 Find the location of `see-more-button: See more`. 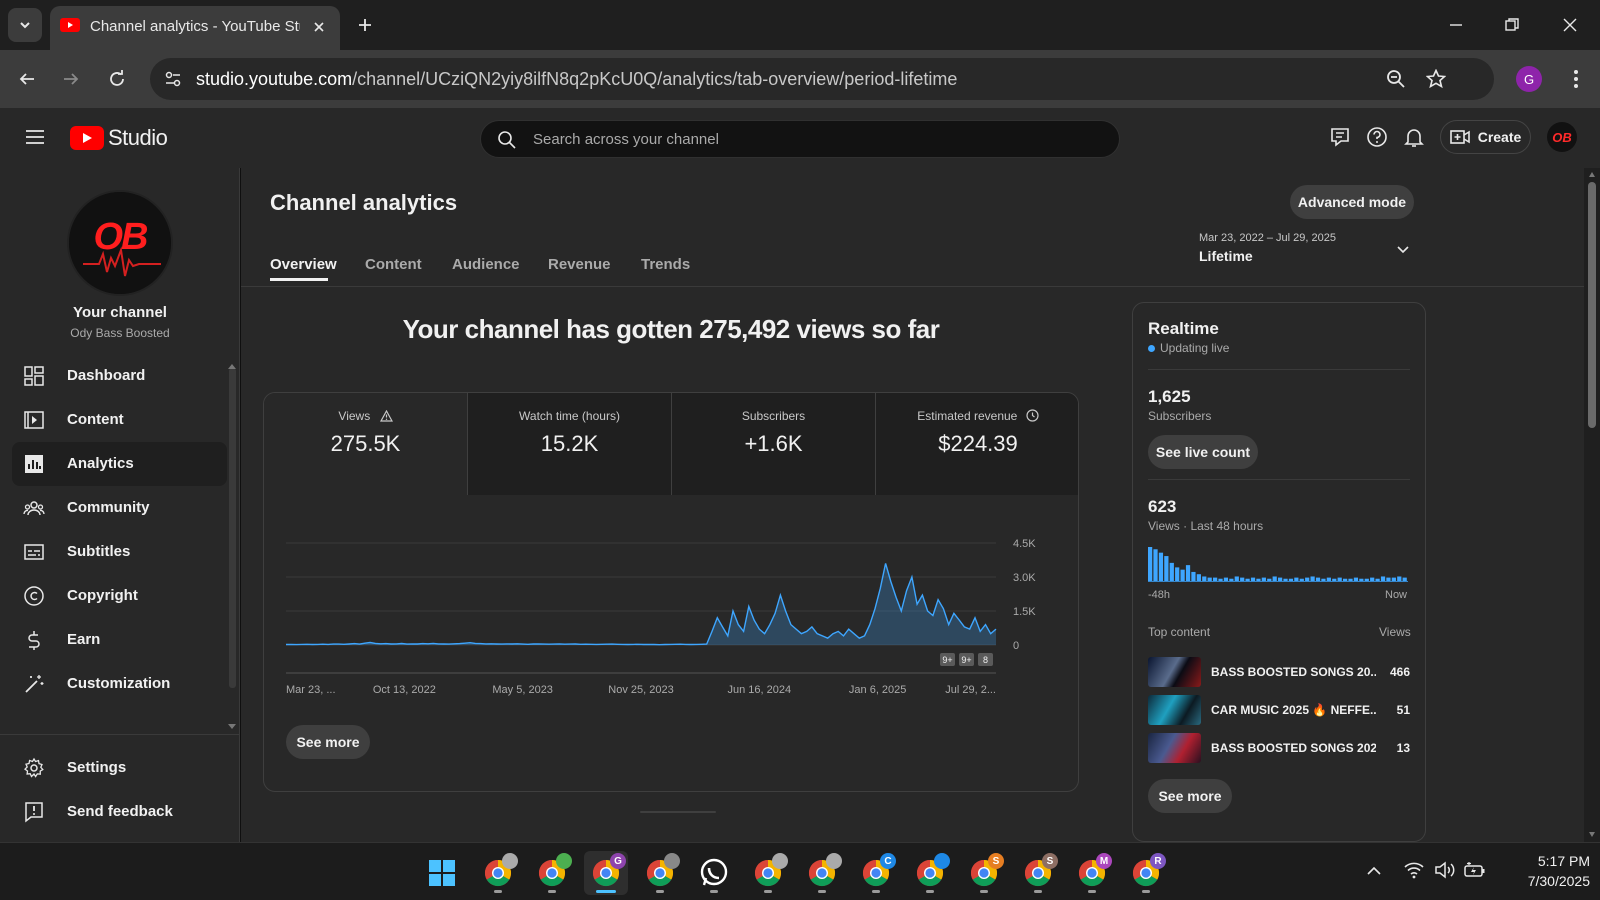

see-more-button: See more is located at coordinates (328, 742).